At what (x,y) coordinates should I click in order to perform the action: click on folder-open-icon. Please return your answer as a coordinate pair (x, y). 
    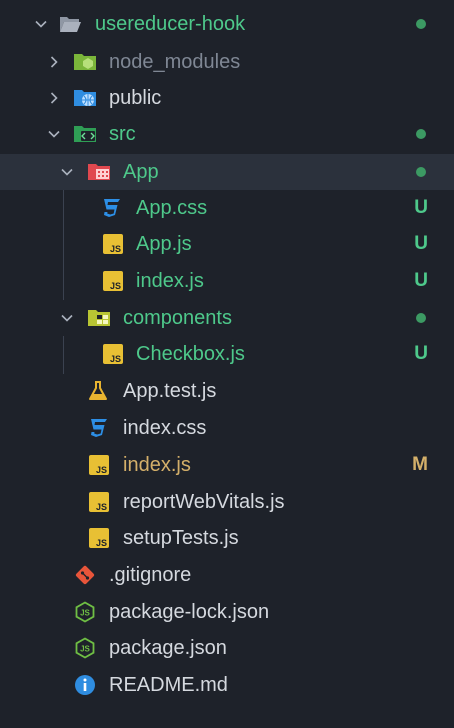
    Looking at the image, I should click on (70, 24).